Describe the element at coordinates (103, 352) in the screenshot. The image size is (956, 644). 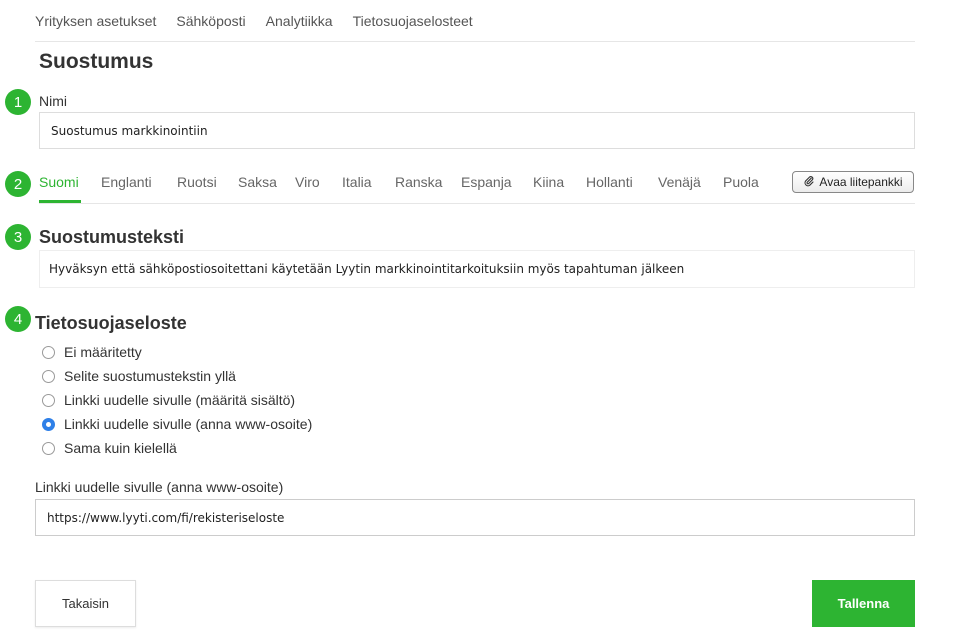
I see `radio-label: Ei määritetty` at that location.